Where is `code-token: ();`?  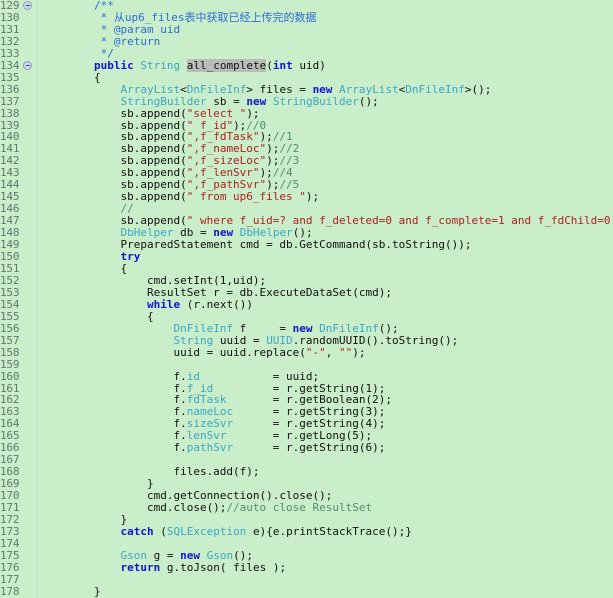 code-token: (); is located at coordinates (368, 101).